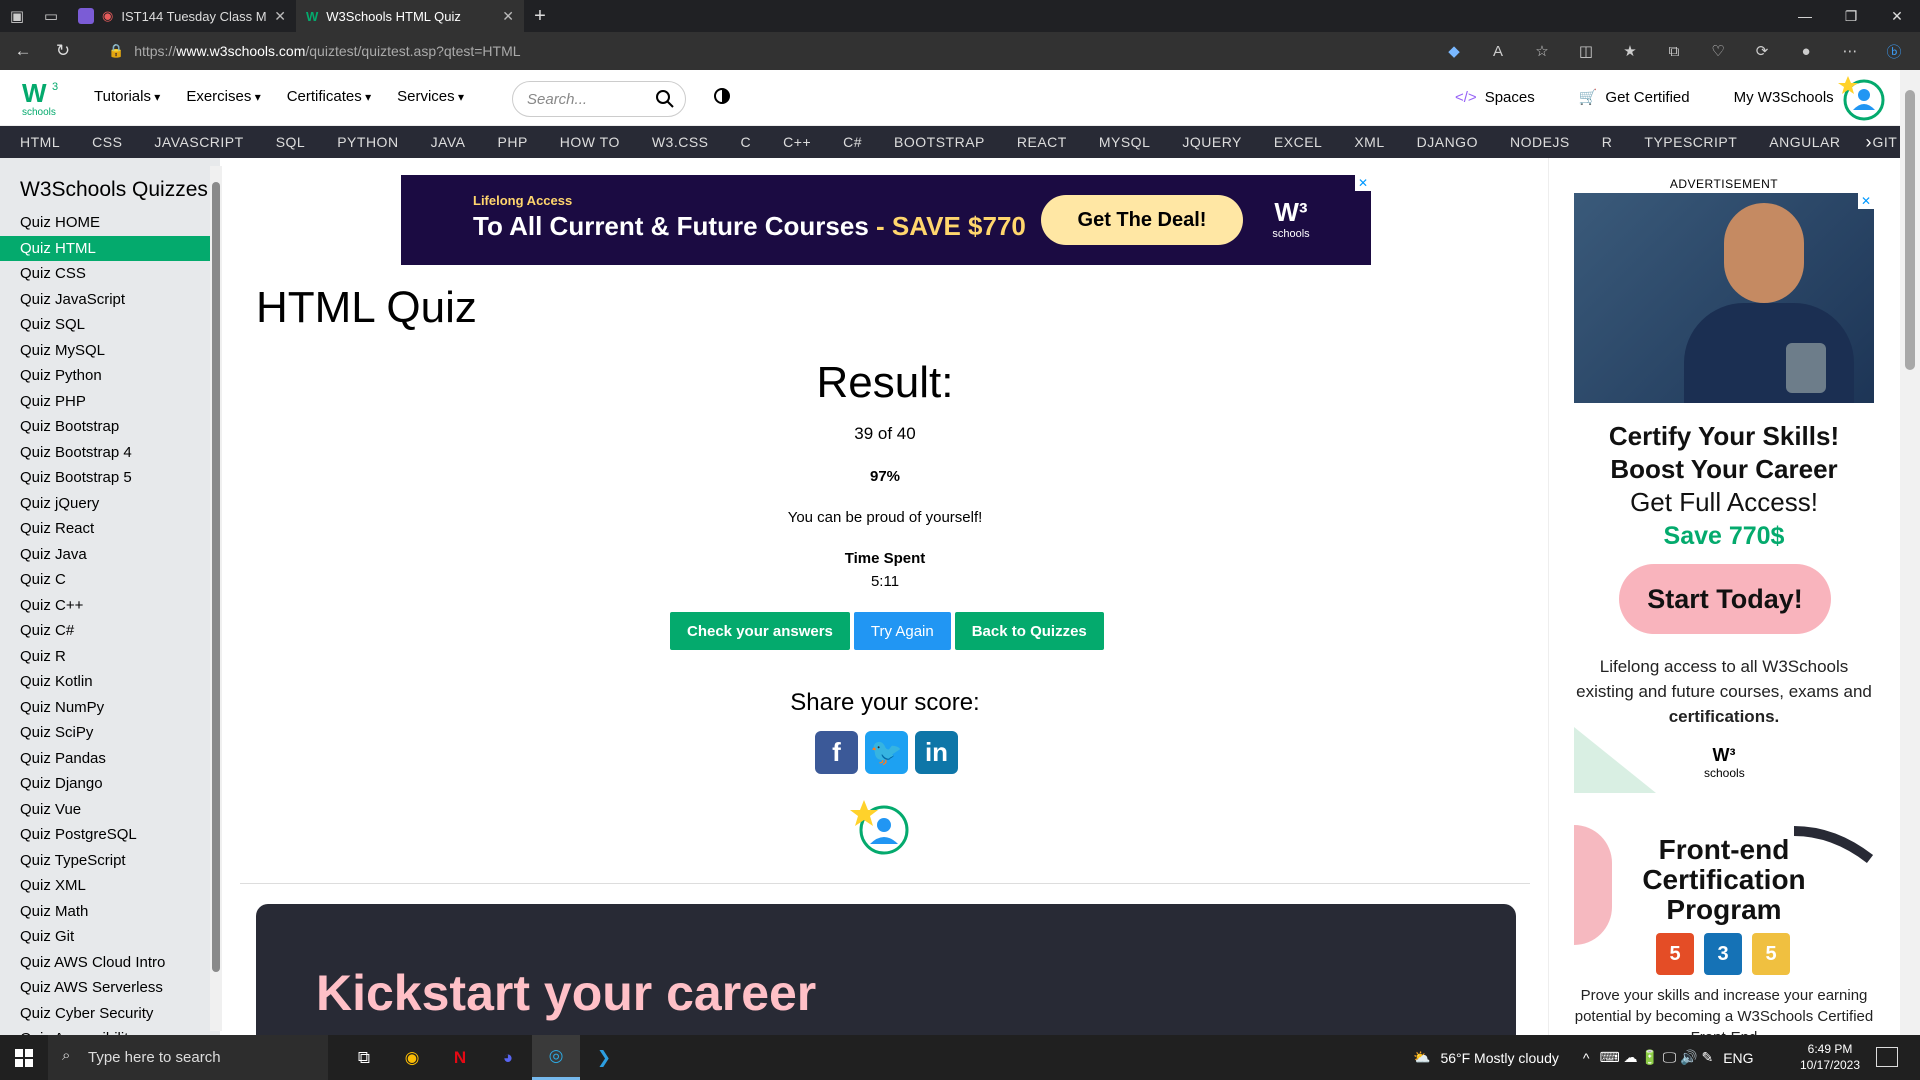 The image size is (1920, 1080). What do you see at coordinates (1869, 142) in the screenshot?
I see `chevron-right-icon: ›` at bounding box center [1869, 142].